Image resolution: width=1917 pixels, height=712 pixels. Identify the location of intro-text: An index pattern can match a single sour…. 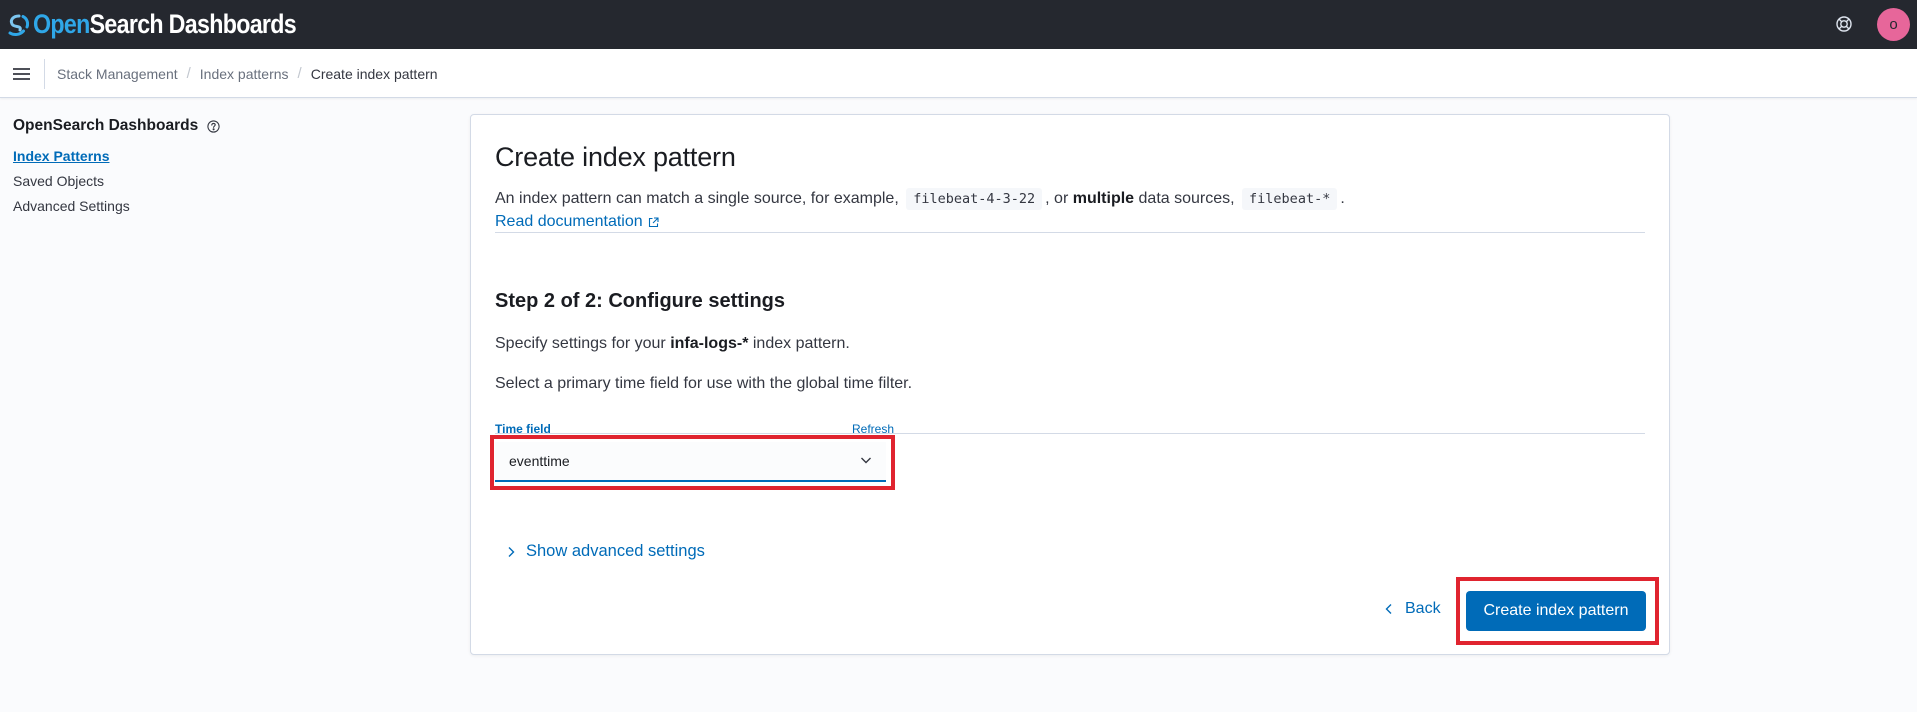
(920, 199).